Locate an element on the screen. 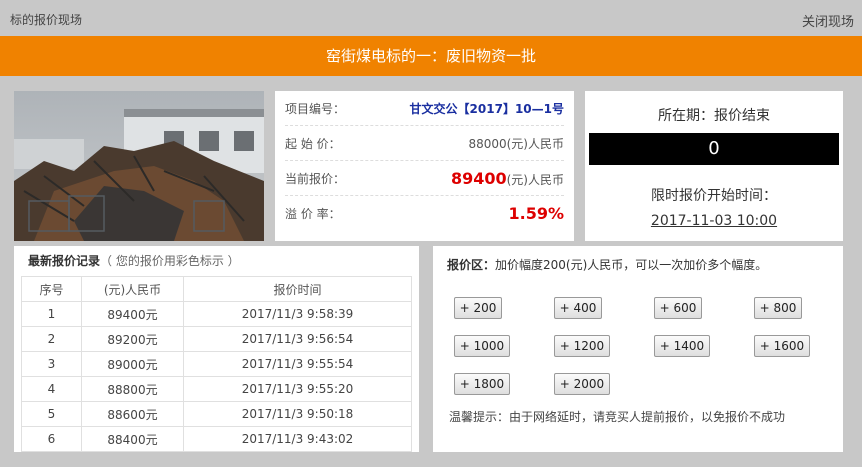 Image resolution: width=862 pixels, height=467 pixels. premium-rate-row: 溢 价 率： 1.59% is located at coordinates (424, 213).